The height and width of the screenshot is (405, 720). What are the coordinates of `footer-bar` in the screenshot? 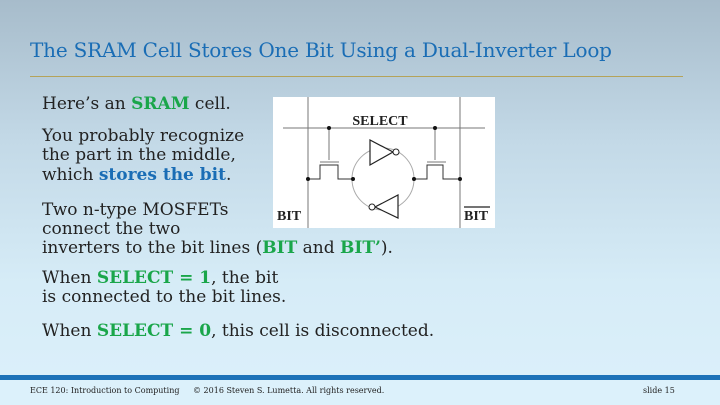 It's located at (360, 377).